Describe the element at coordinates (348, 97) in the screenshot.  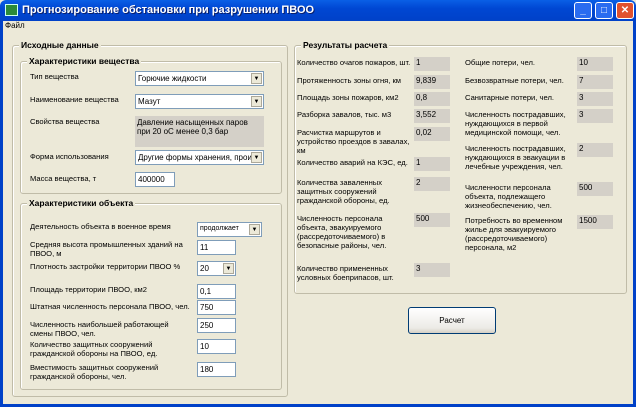
I see `result-label: Площадь зоны пожаров, км2` at that location.